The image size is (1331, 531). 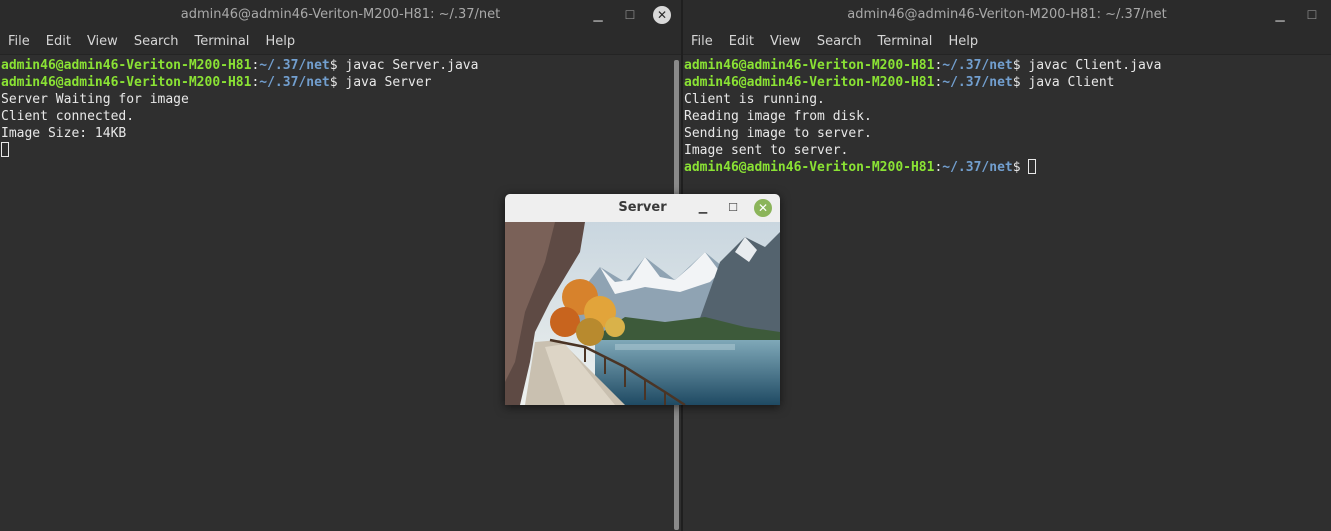 I want to click on window-title: Server, so click(x=642, y=207).